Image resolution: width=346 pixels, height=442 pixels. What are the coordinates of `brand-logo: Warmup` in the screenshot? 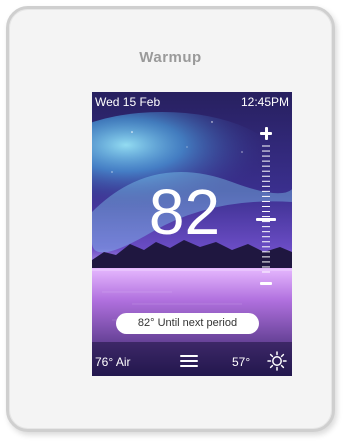 It's located at (170, 57).